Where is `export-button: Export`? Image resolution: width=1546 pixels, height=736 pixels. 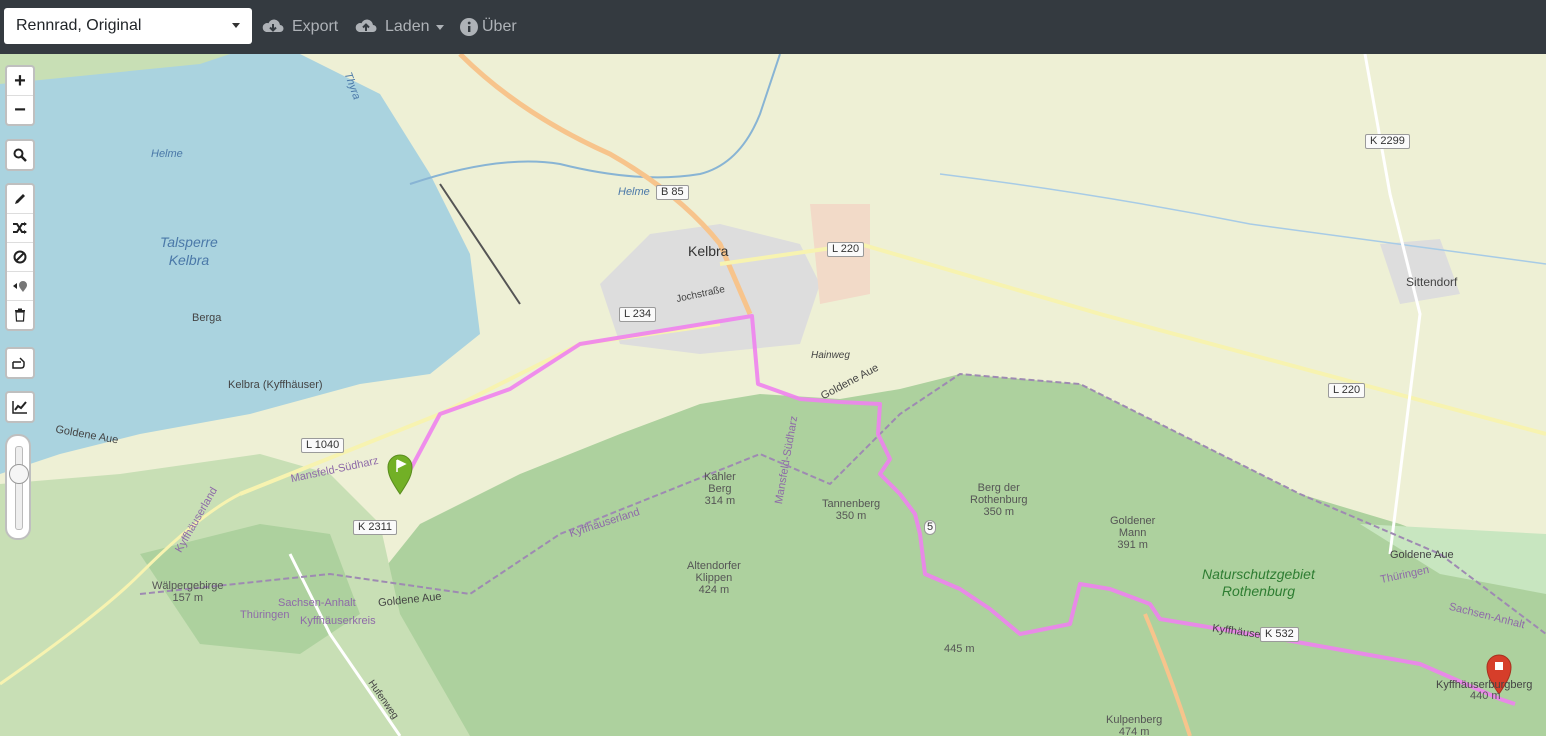 export-button: Export is located at coordinates (299, 27).